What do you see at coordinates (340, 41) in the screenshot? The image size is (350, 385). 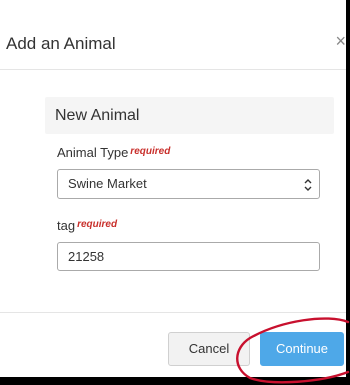 I see `close-icon: ×` at bounding box center [340, 41].